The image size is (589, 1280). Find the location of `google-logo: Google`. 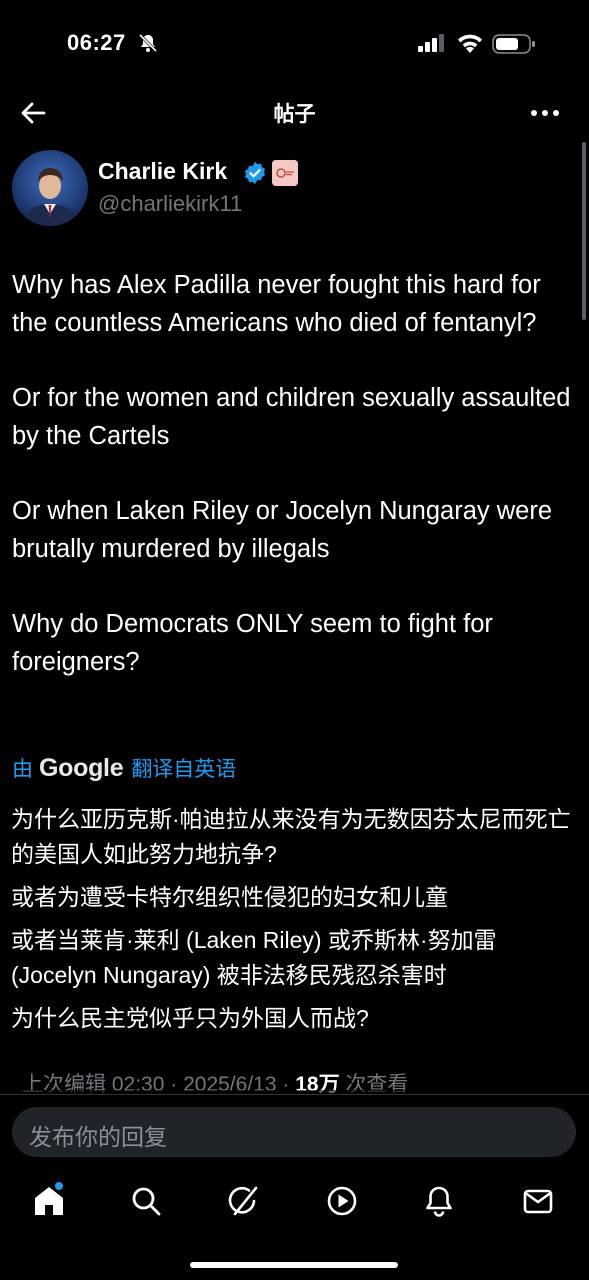

google-logo: Google is located at coordinates (81, 767).